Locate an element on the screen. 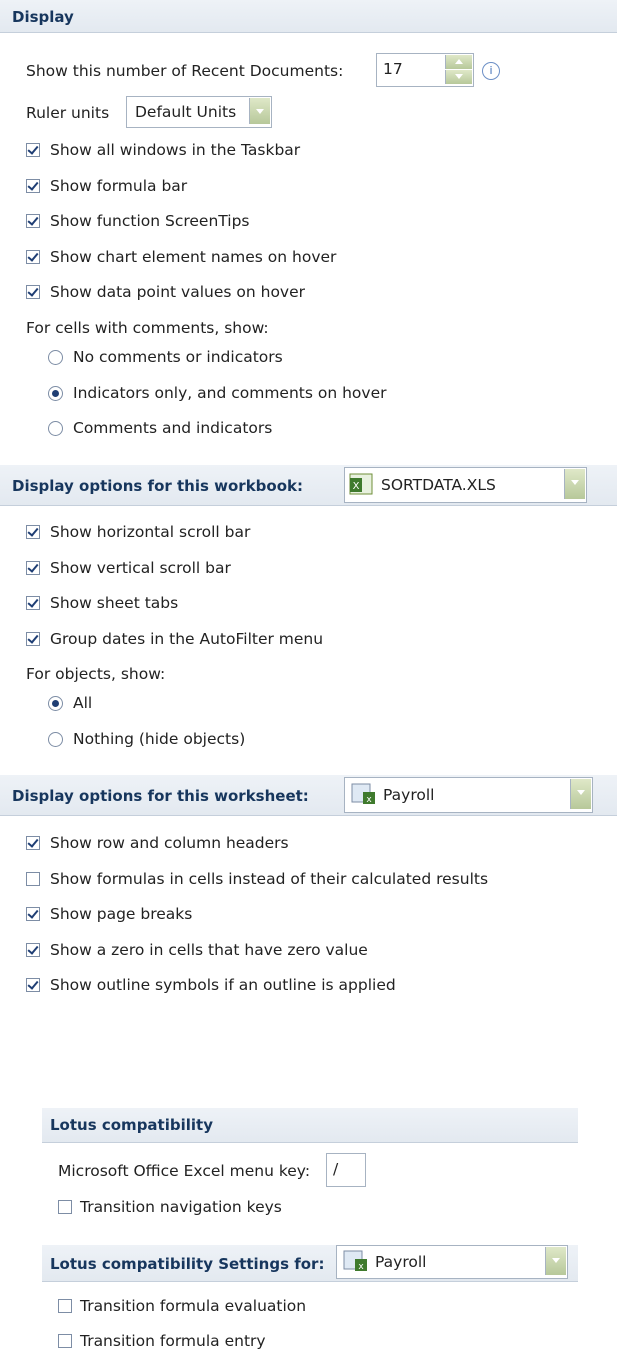  workbook-option-label: Show horizontal scroll bar is located at coordinates (150, 532).